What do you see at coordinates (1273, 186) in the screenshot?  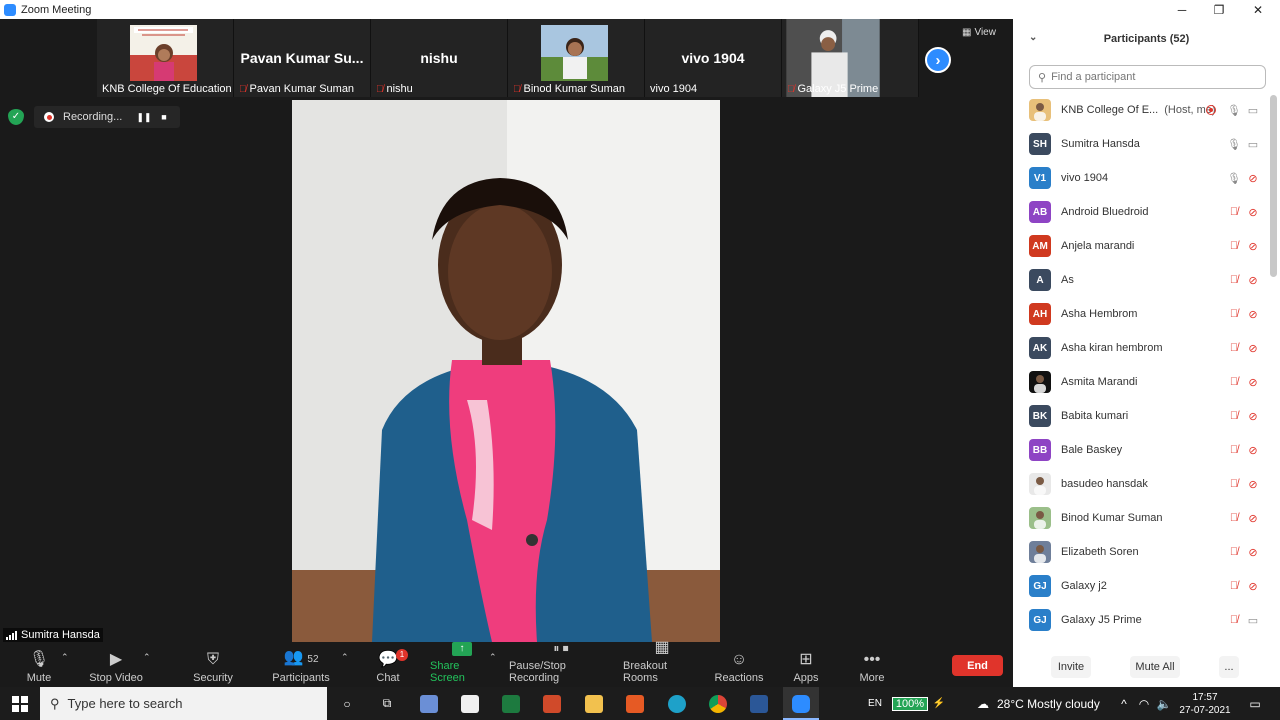 I see `participant-list-scrollbar` at bounding box center [1273, 186].